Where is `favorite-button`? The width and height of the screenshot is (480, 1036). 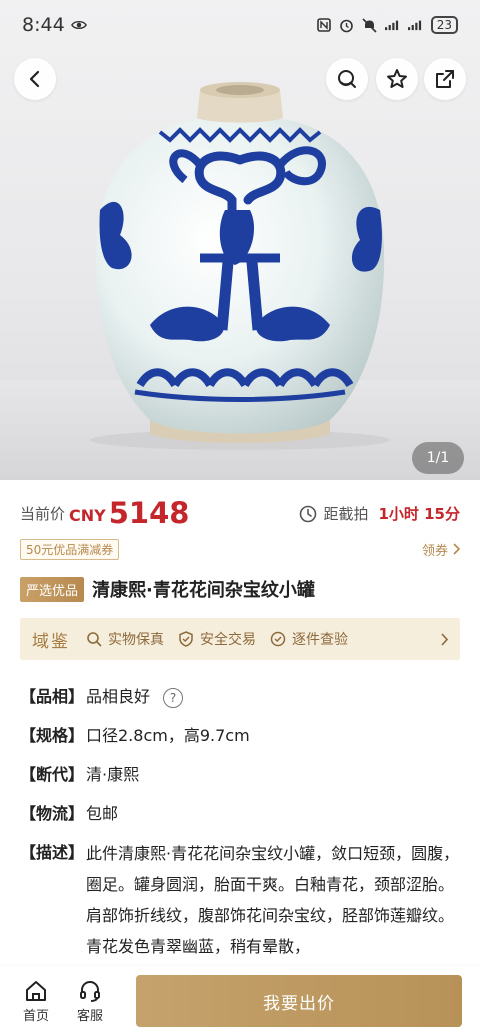
favorite-button is located at coordinates (397, 79).